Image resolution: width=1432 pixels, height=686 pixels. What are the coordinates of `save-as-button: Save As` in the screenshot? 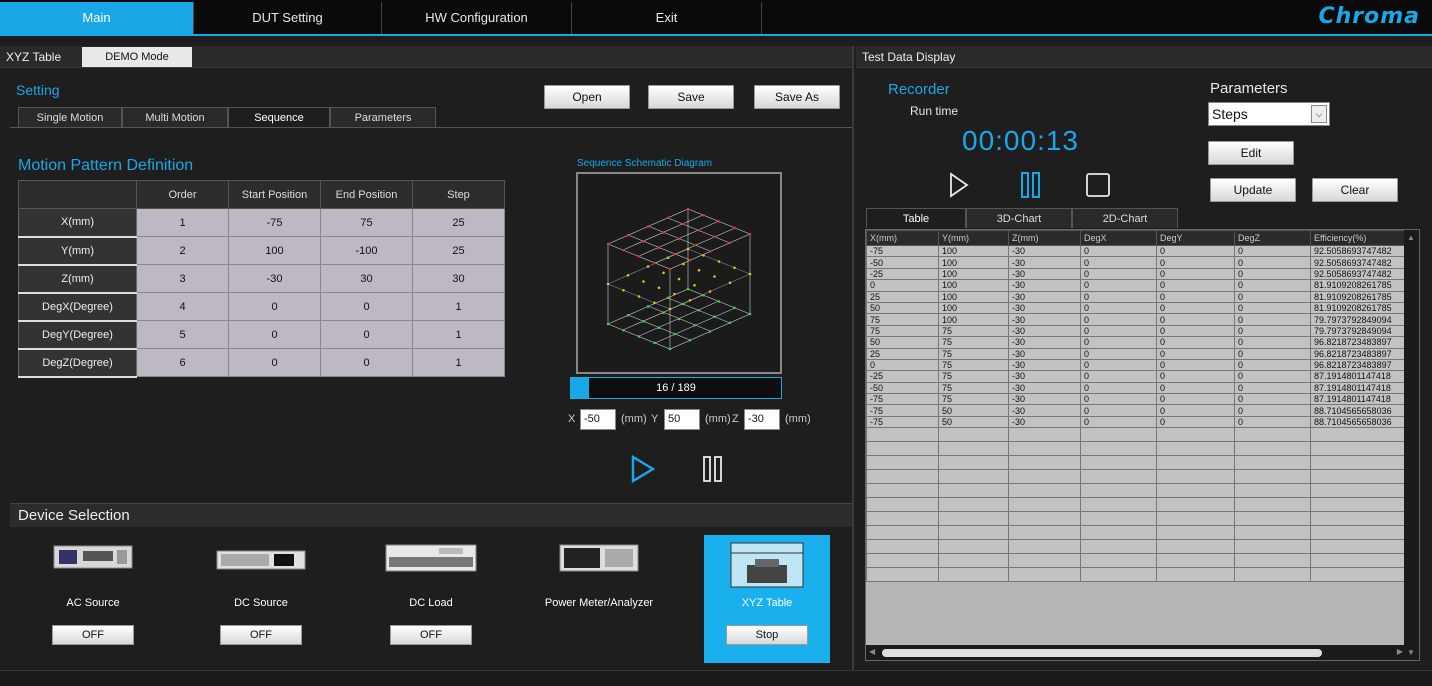 It's located at (797, 97).